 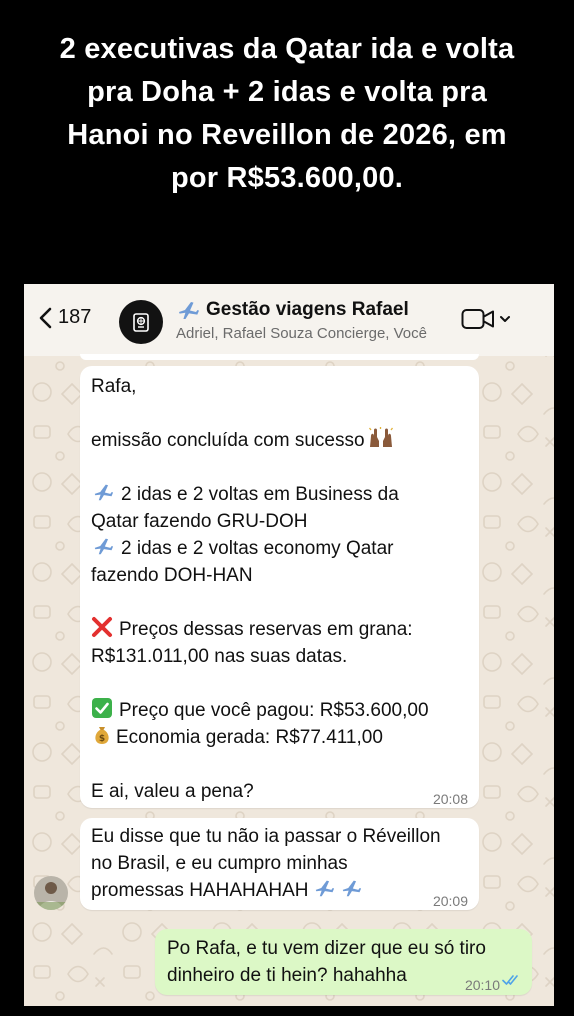 What do you see at coordinates (381, 442) in the screenshot?
I see `raised-hands-icon` at bounding box center [381, 442].